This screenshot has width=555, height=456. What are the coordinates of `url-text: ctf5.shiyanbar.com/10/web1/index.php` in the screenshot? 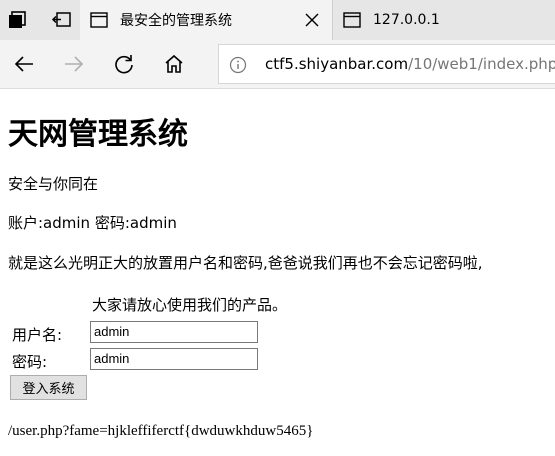 It's located at (410, 64).